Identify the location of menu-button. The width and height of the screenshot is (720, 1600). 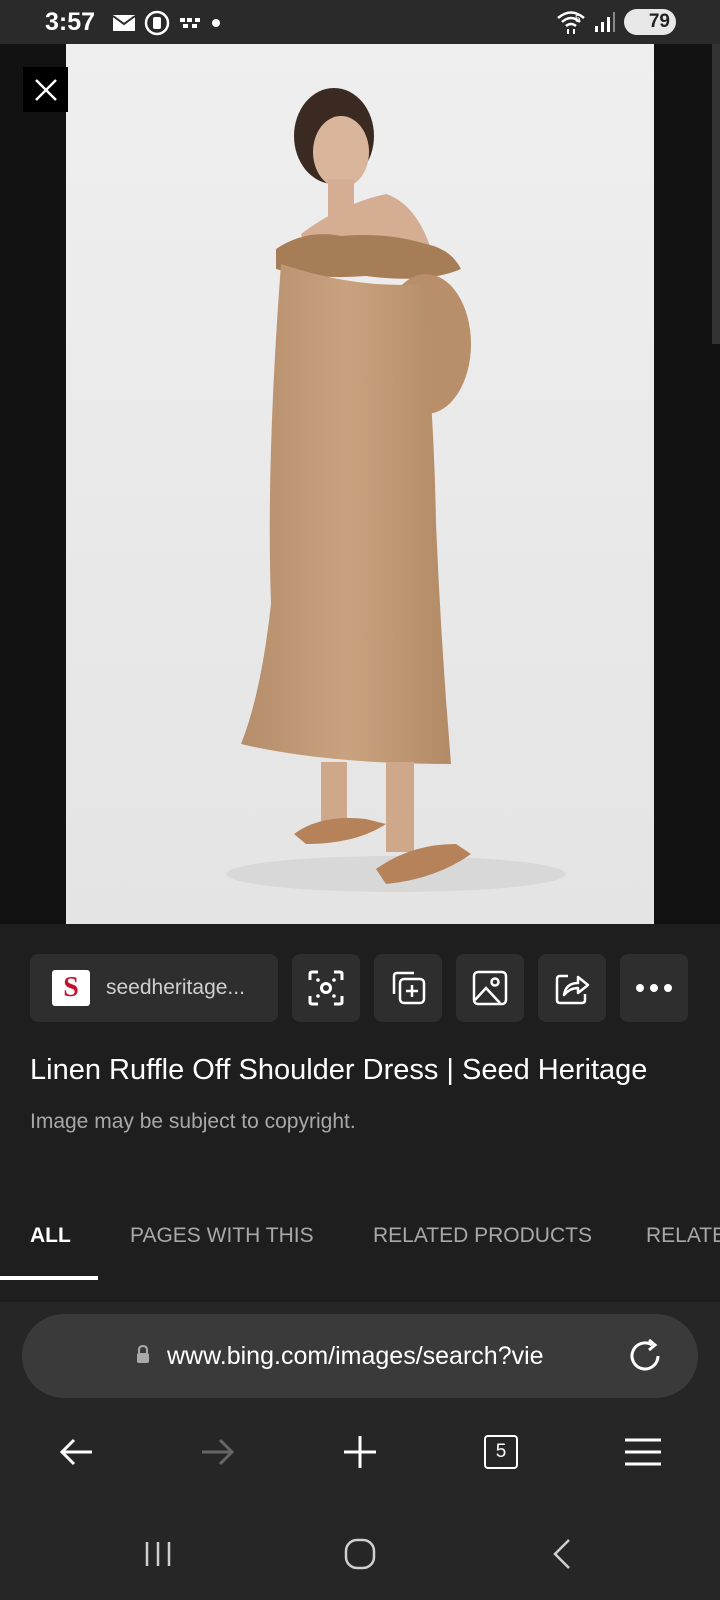
(643, 1452).